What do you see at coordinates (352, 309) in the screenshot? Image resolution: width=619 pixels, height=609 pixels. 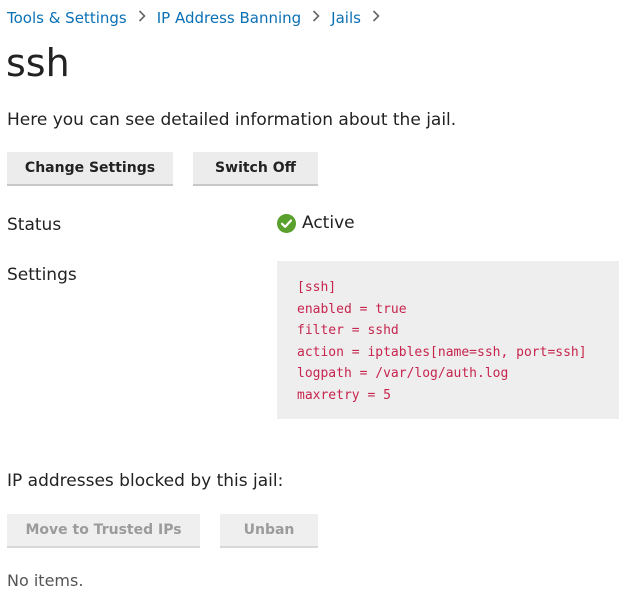 I see `settings-line: enabled = true` at bounding box center [352, 309].